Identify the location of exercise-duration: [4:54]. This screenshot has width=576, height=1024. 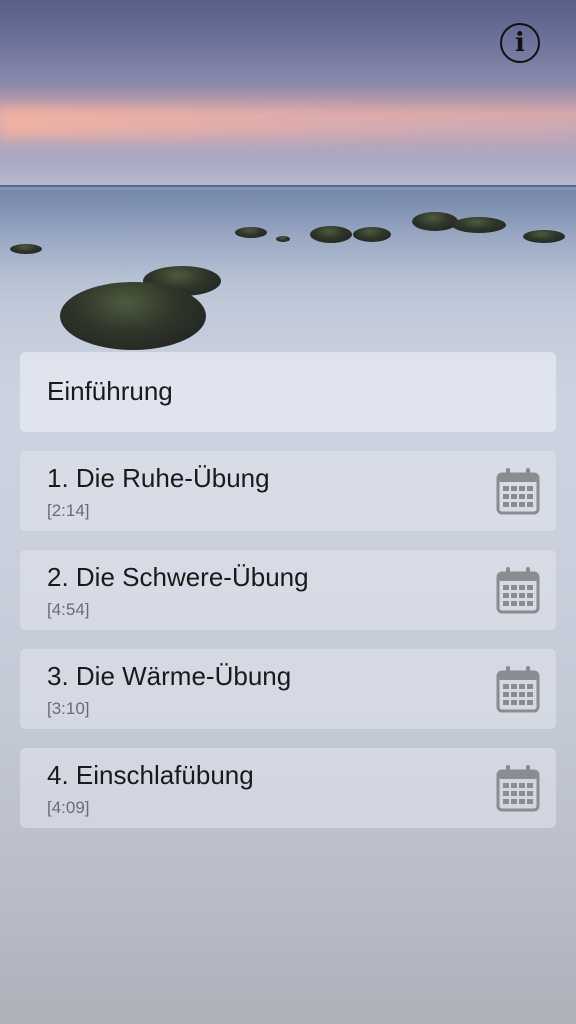
(68, 609).